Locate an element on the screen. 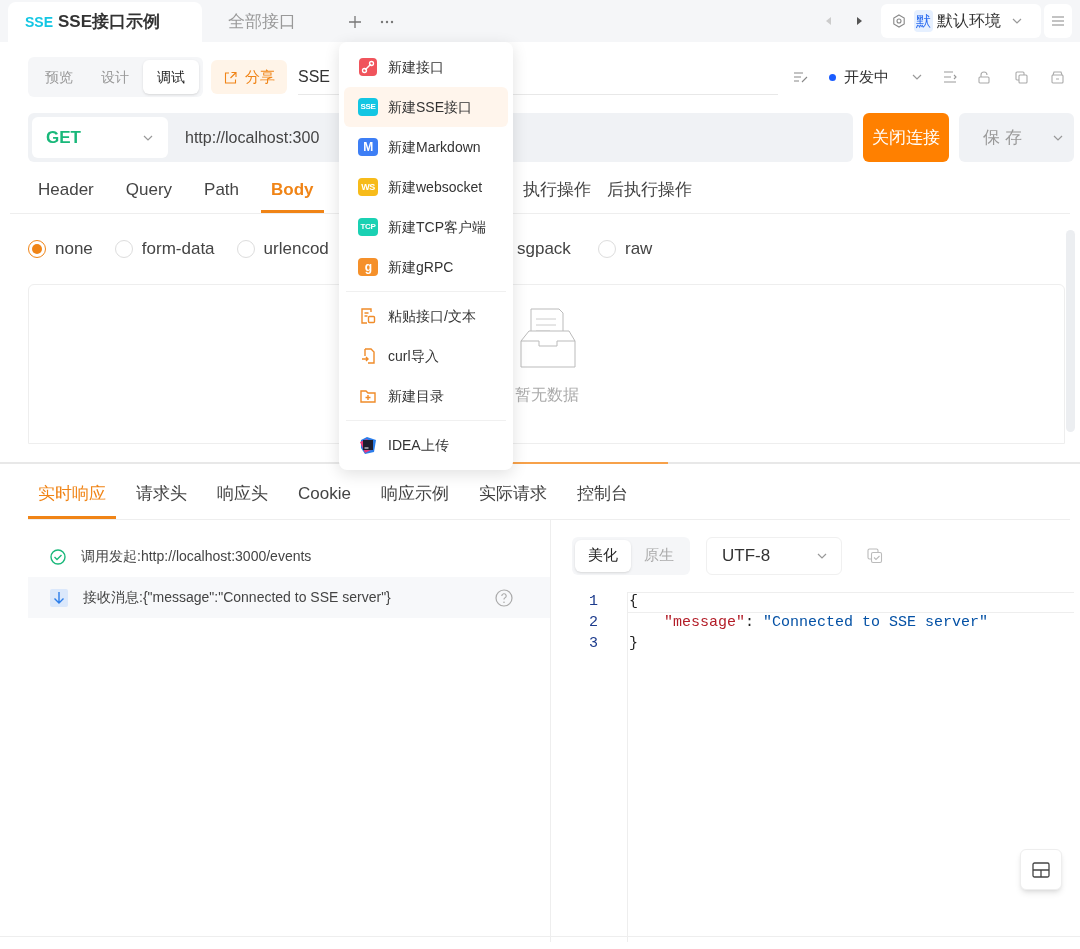  status-dot-icon is located at coordinates (832, 77).